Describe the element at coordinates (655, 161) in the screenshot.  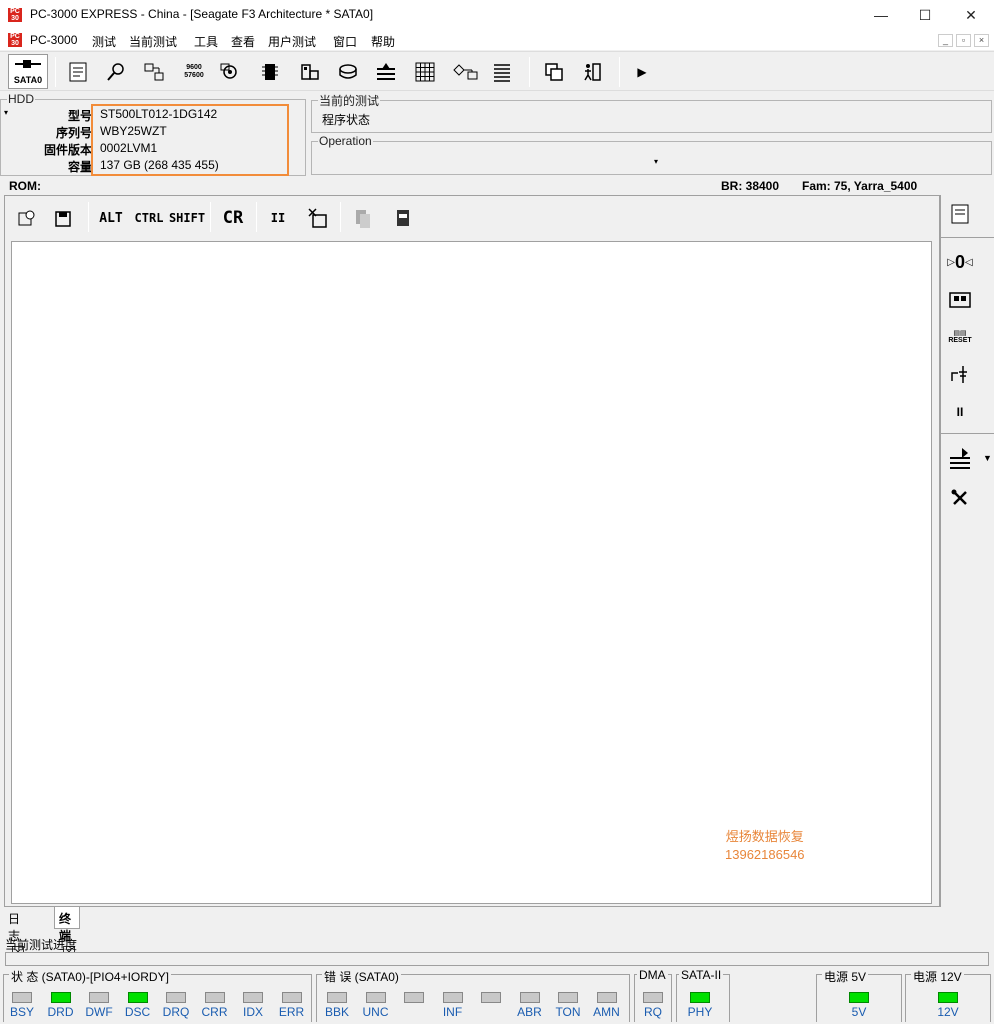
I see `chevron-down-icon: ▾` at that location.